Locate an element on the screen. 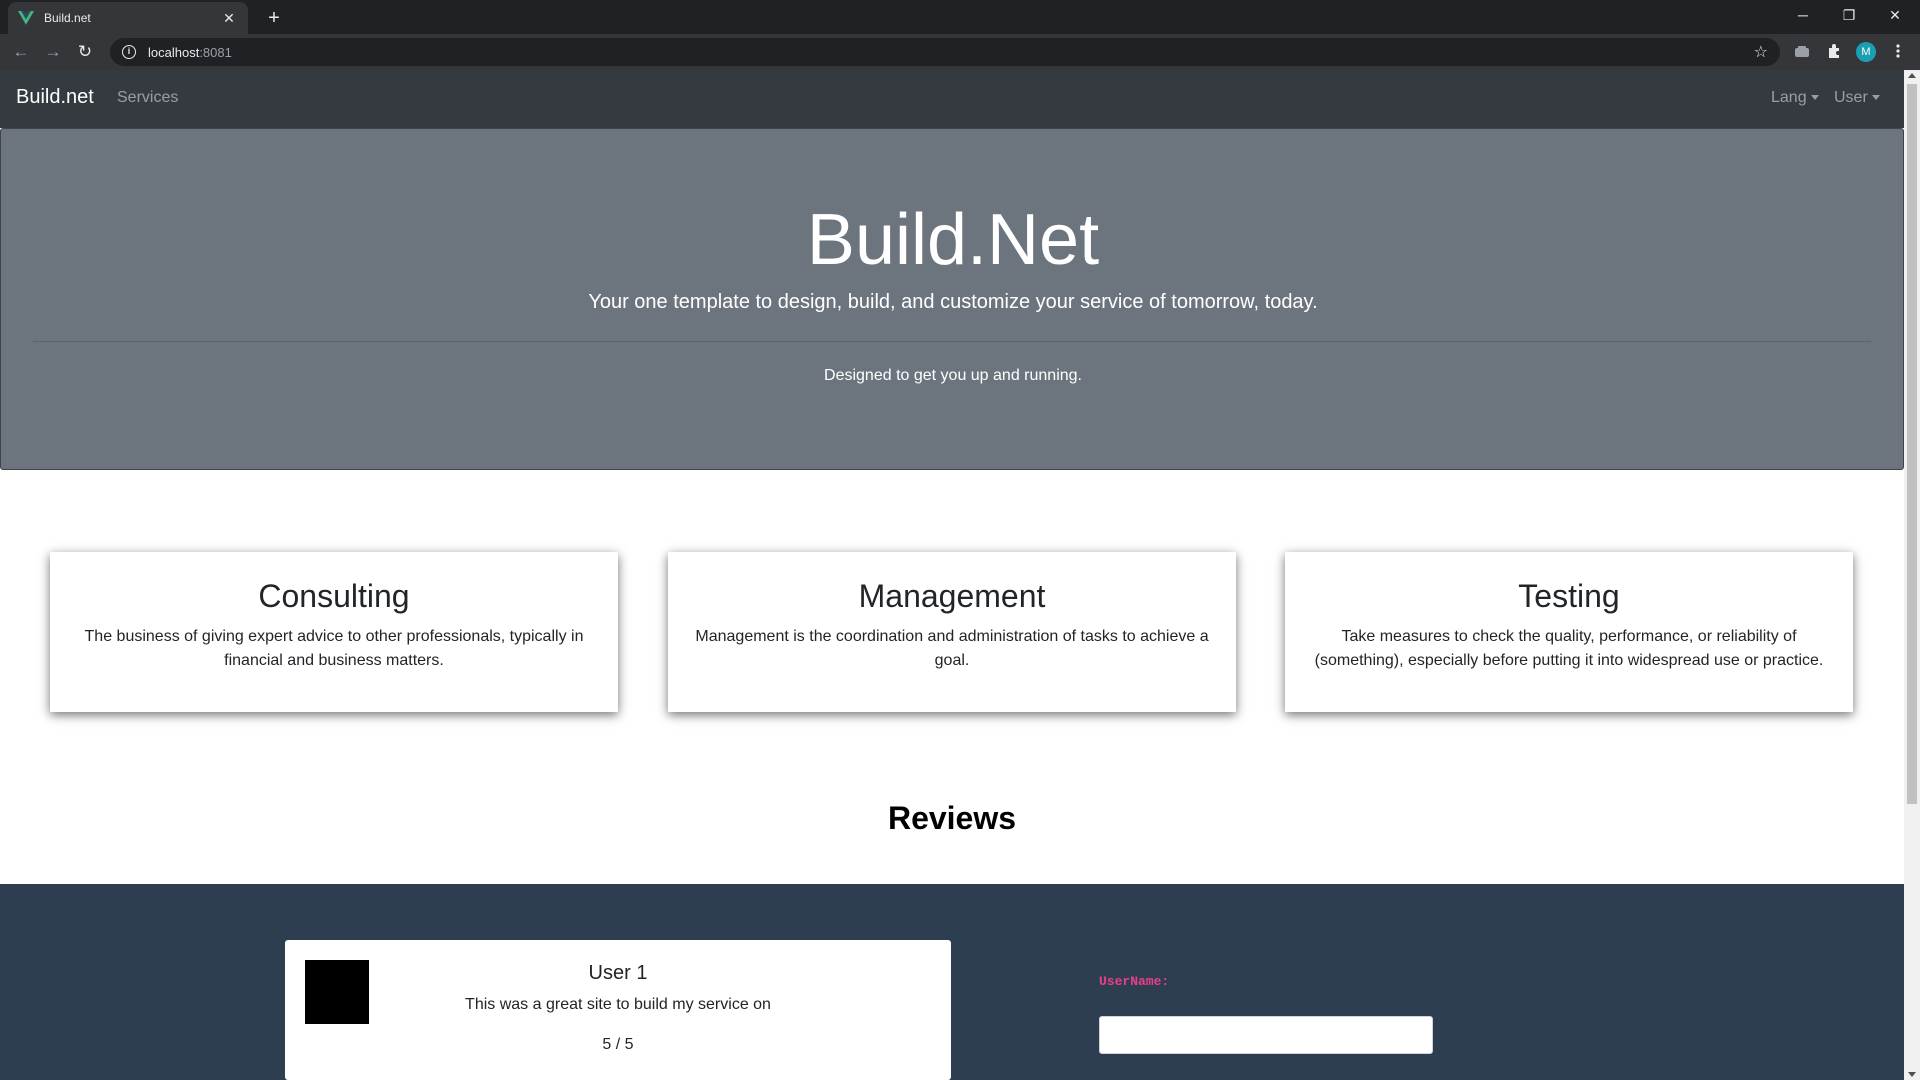 This screenshot has width=1920, height=1080. username-input is located at coordinates (1266, 1035).